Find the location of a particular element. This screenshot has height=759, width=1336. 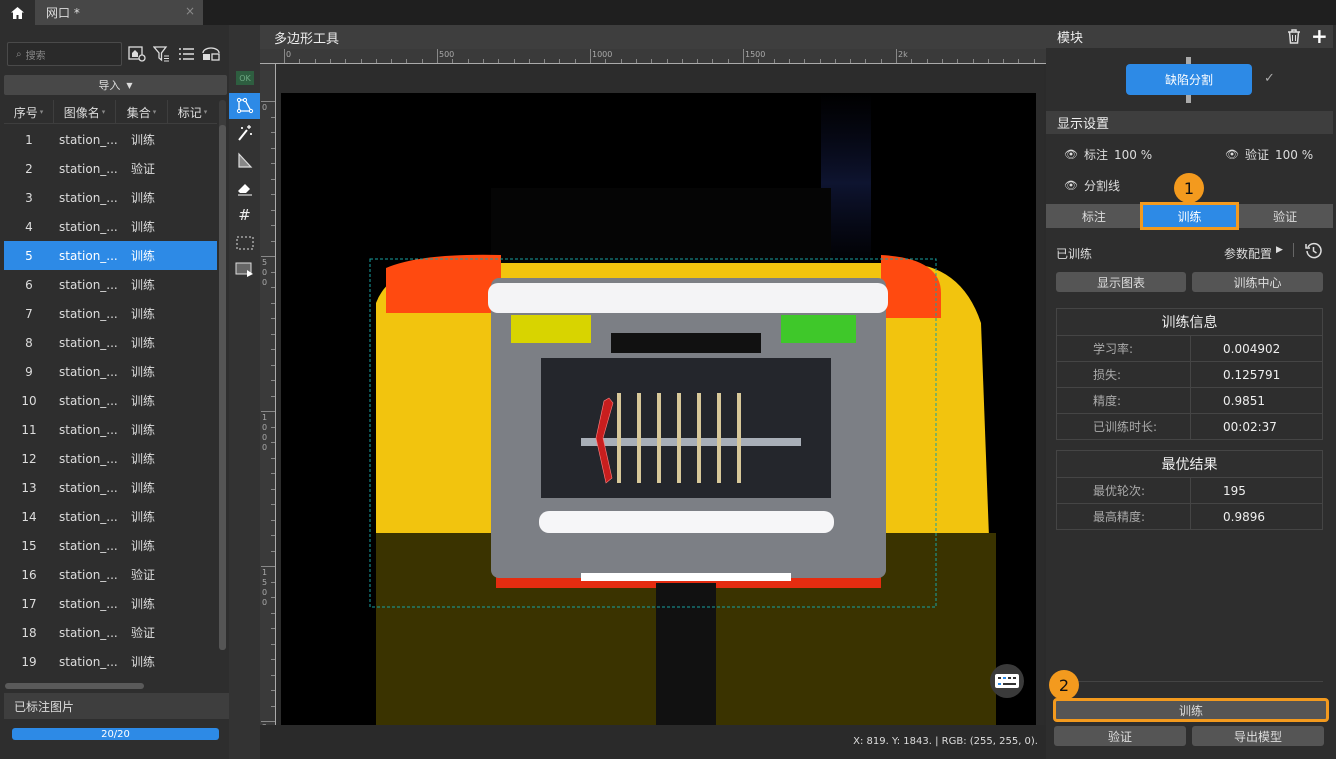

cell-index: 6 is located at coordinates (29, 284).